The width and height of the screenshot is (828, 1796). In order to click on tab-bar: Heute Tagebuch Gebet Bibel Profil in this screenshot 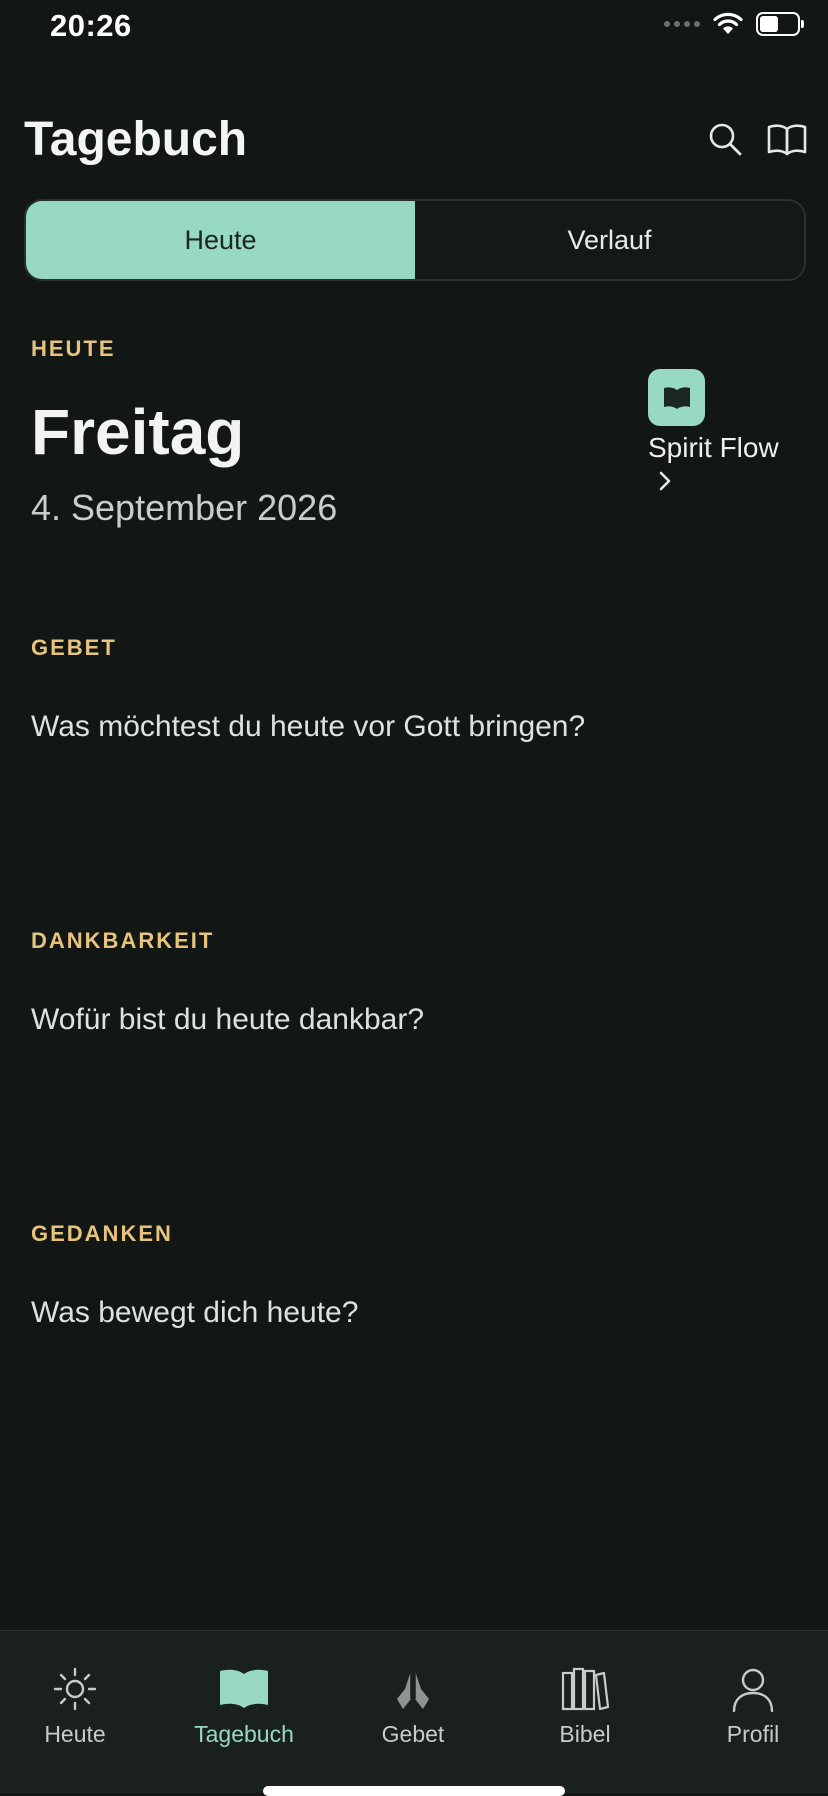, I will do `click(414, 1711)`.